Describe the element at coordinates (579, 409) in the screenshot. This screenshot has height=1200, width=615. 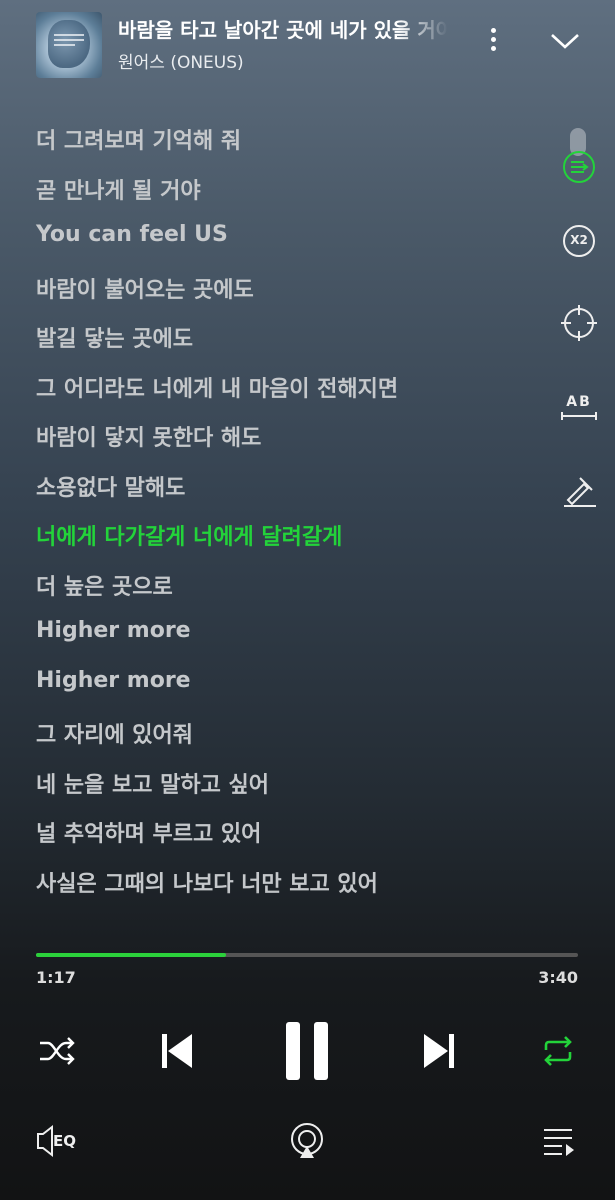
I see `translate-icon: AB` at that location.